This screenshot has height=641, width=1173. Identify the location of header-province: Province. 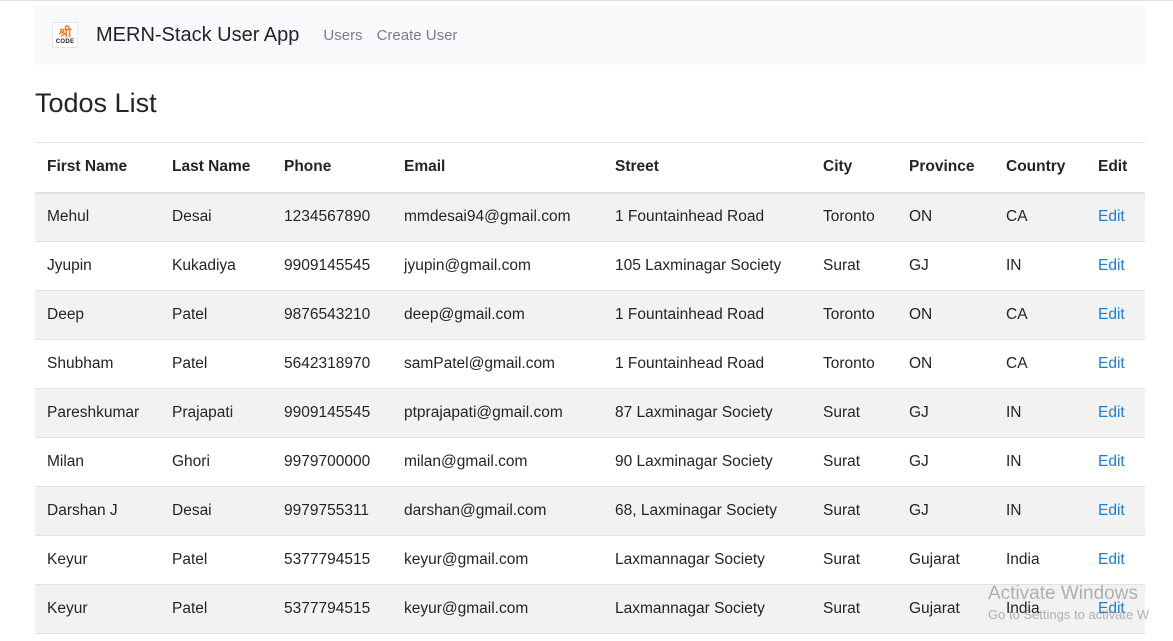
(942, 167).